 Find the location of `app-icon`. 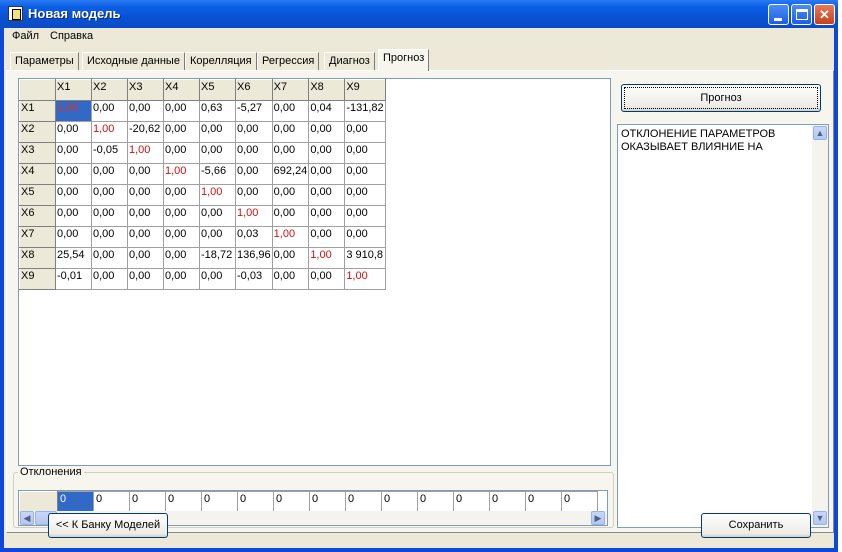

app-icon is located at coordinates (15, 13).